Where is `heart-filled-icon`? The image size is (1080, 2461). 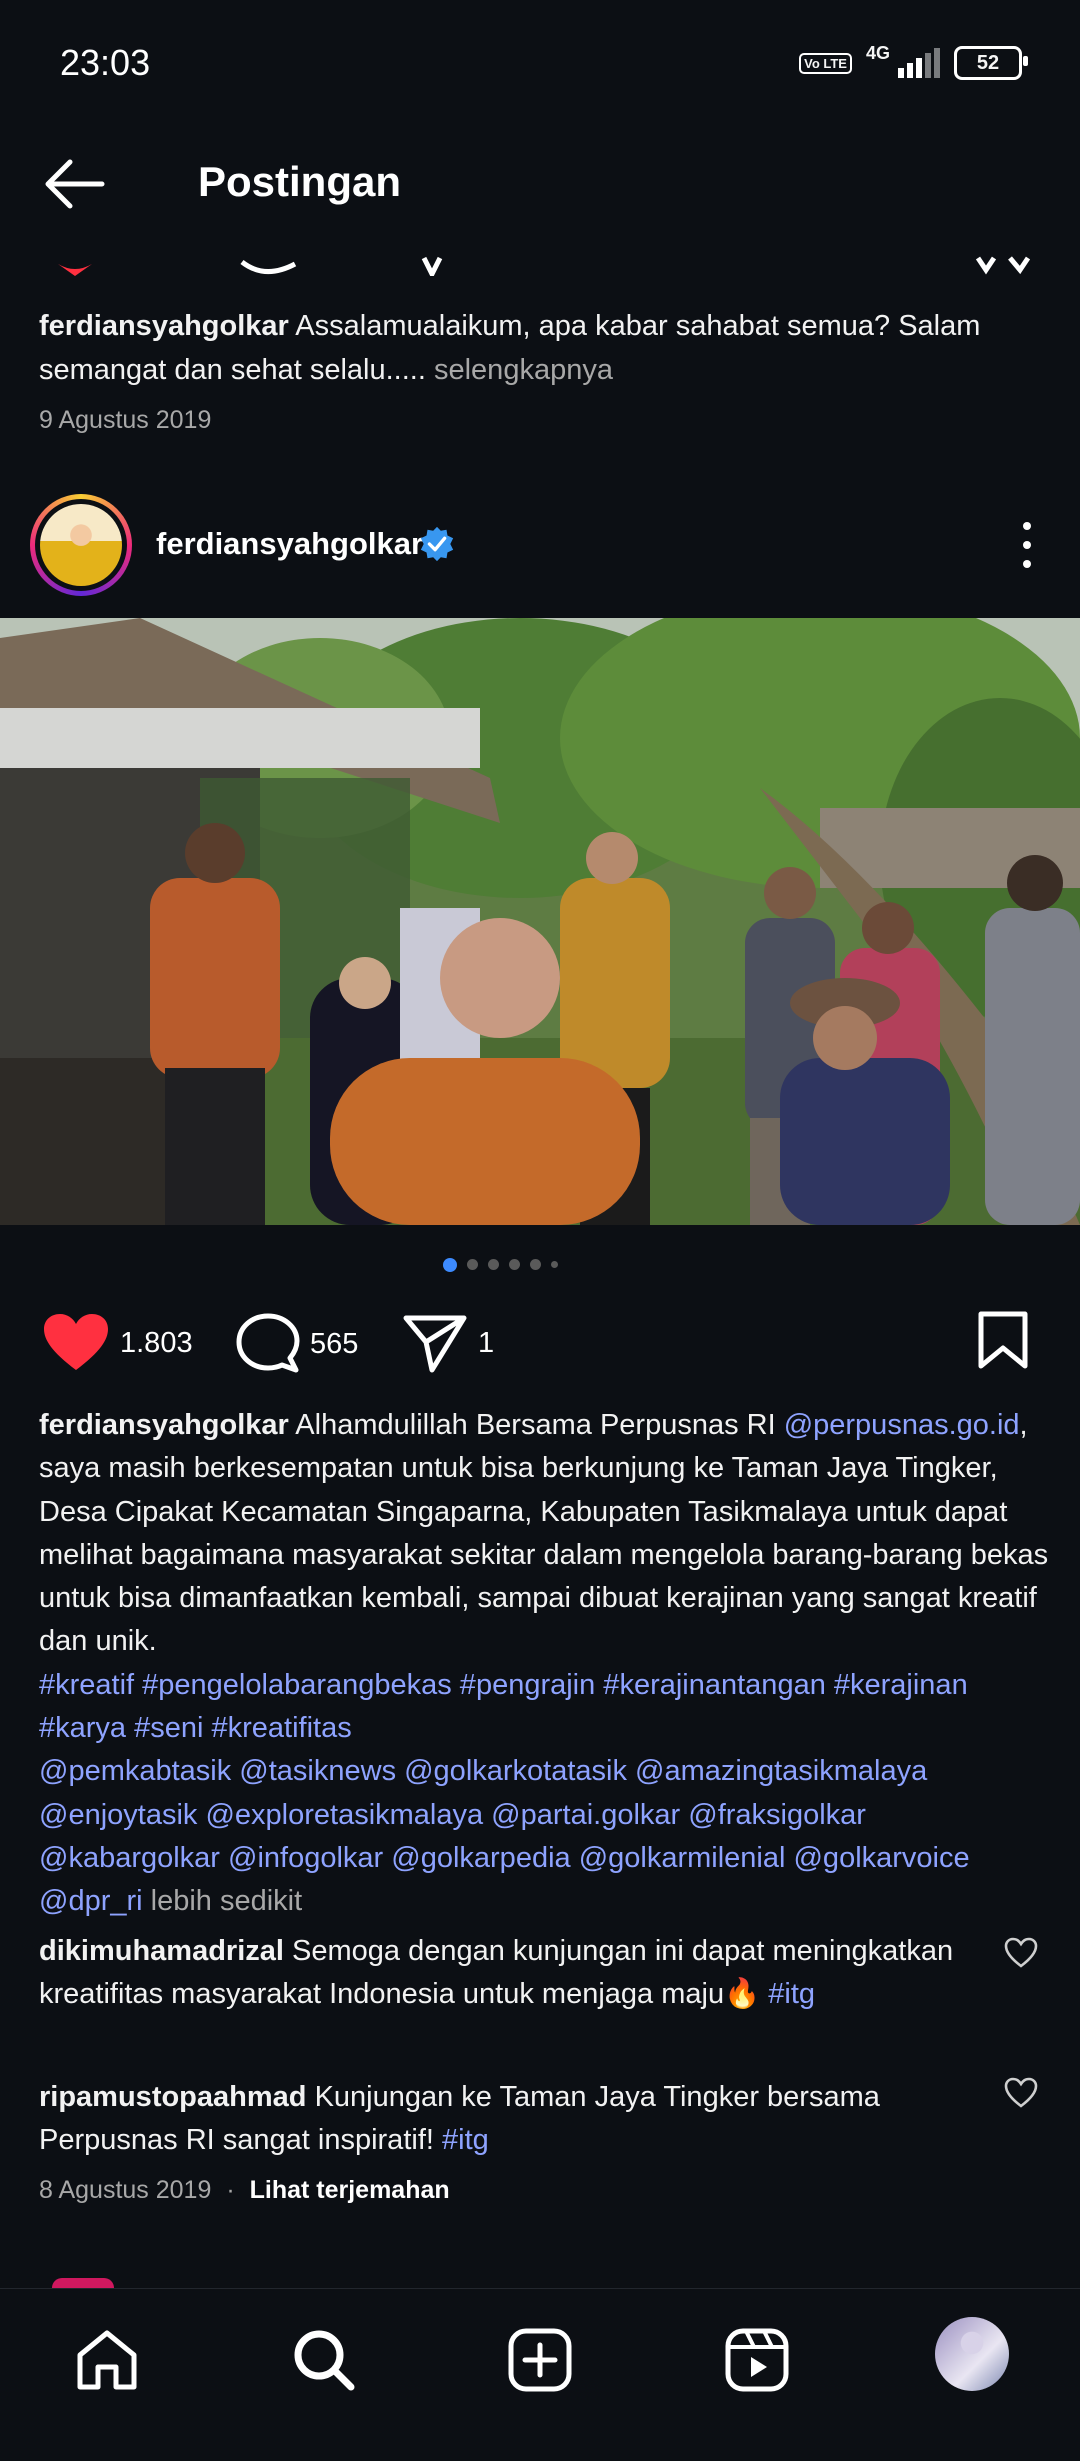
heart-filled-icon is located at coordinates (76, 1342).